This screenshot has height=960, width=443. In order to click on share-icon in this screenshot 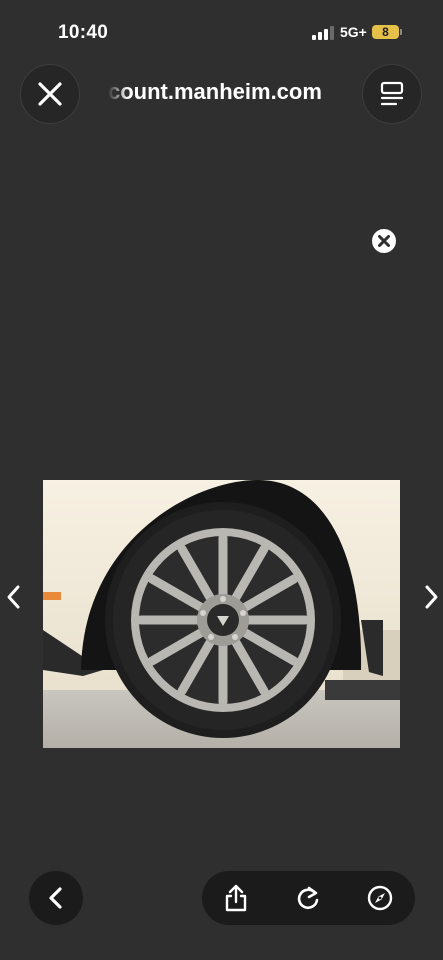, I will do `click(236, 898)`.